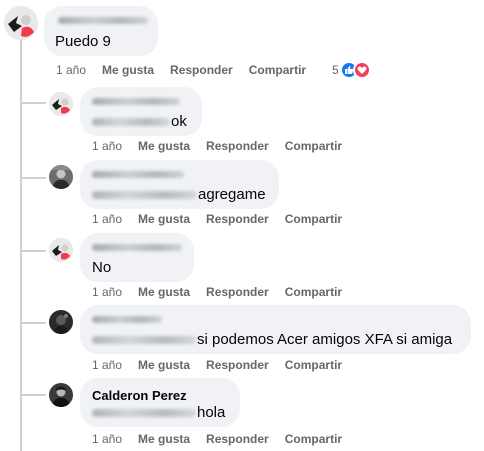 The width and height of the screenshot is (484, 451). Describe the element at coordinates (137, 257) in the screenshot. I see `comment-bubble: No` at that location.